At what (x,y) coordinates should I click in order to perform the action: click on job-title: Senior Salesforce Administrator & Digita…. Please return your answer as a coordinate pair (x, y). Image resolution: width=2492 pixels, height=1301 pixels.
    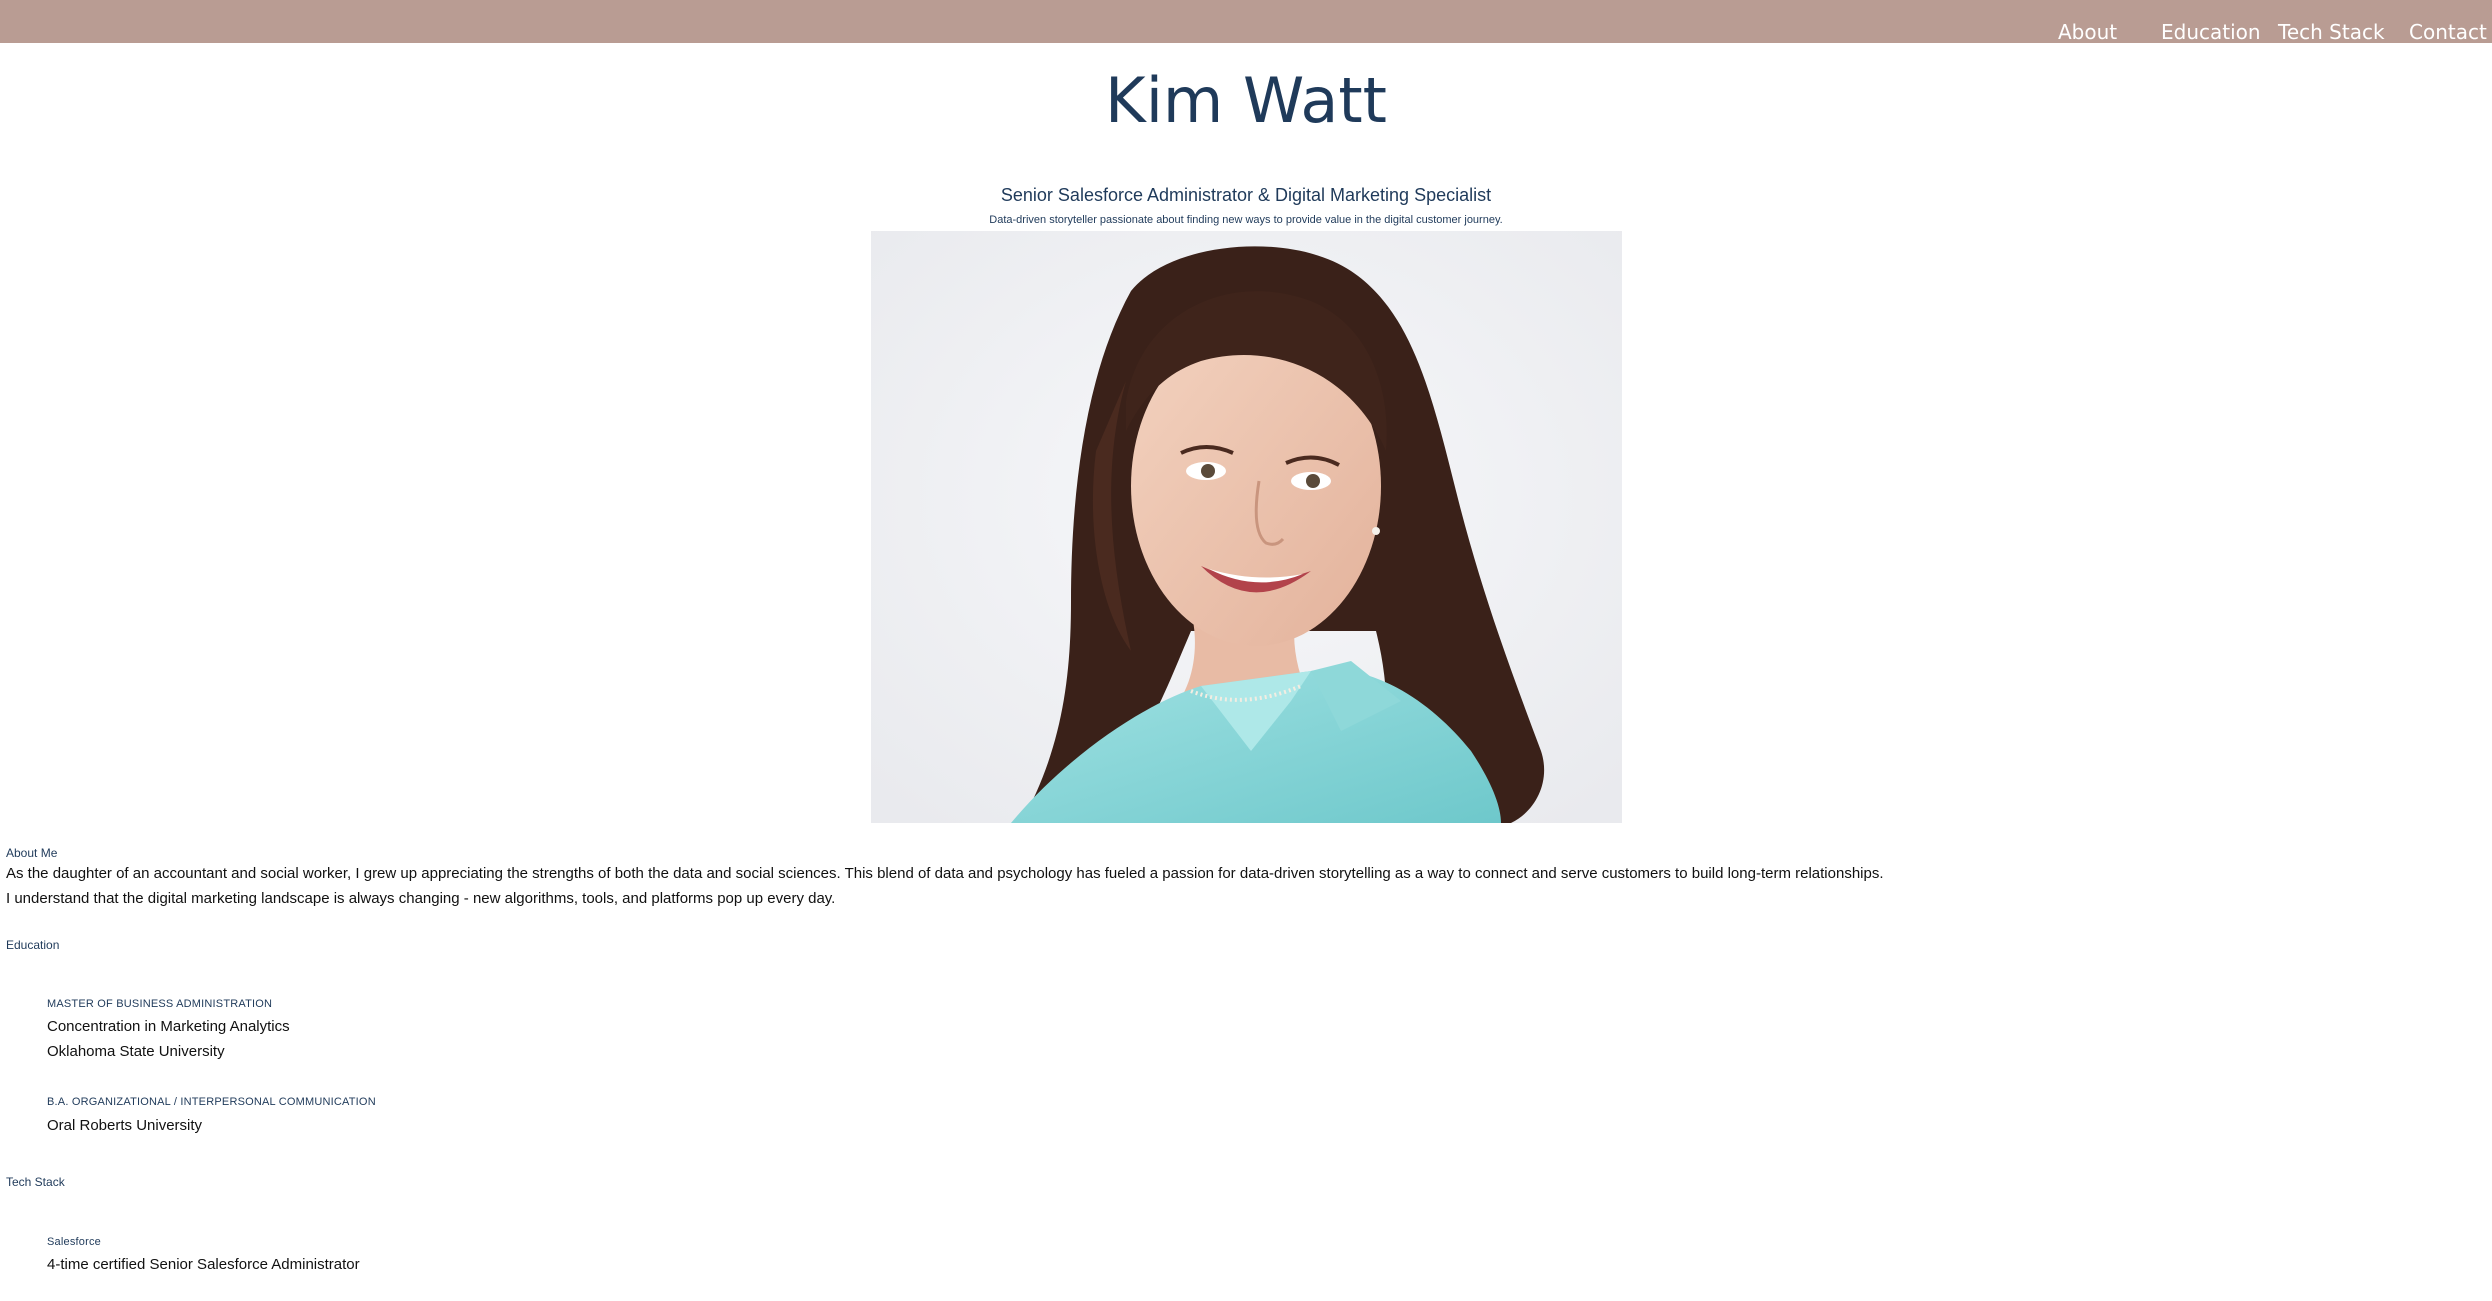
    Looking at the image, I should click on (1246, 195).